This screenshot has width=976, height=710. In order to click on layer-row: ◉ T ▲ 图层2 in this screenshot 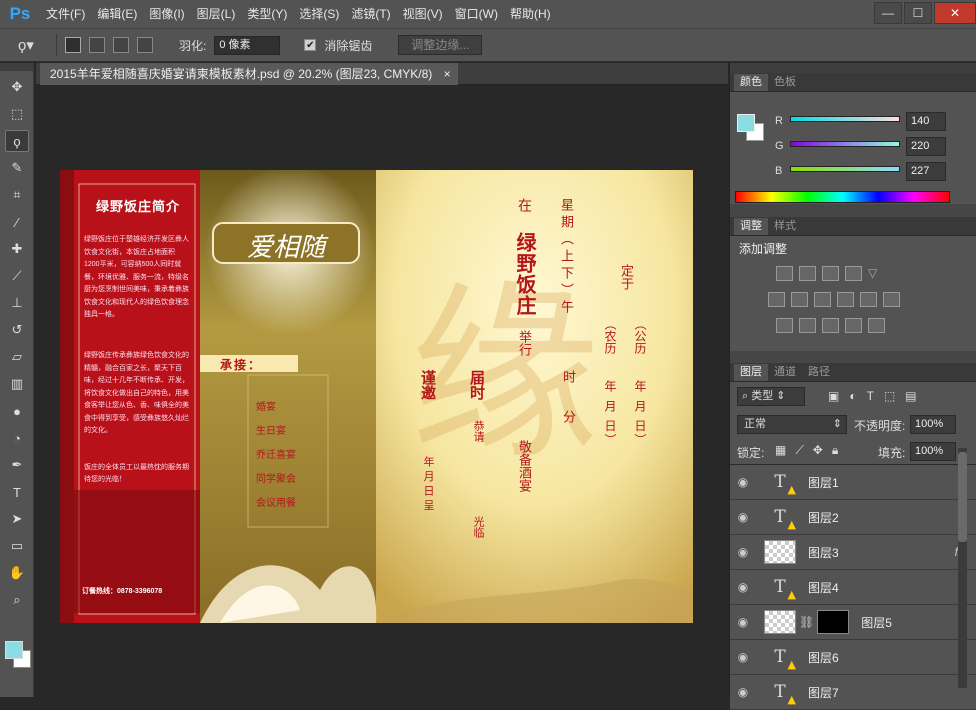, I will do `click(853, 517)`.